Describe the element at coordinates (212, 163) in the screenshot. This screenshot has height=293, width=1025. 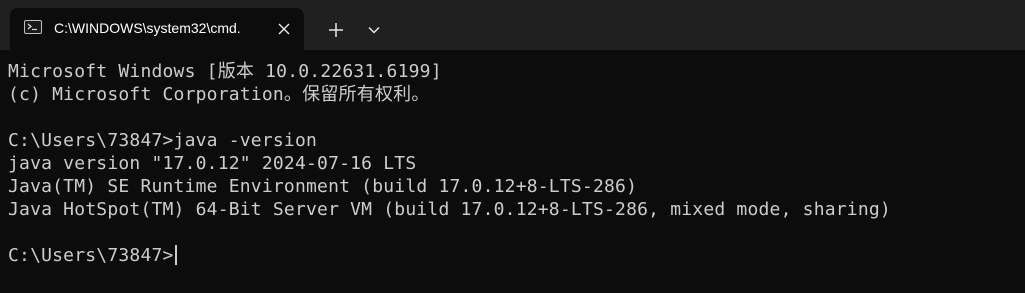
I see `console-line: java version "17.0.12" 2024-07-16 LTS` at that location.